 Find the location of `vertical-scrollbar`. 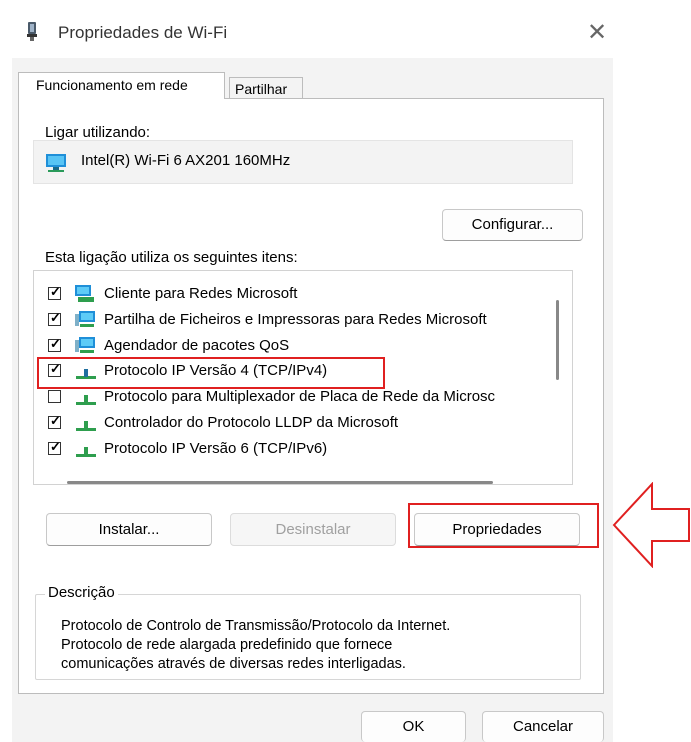

vertical-scrollbar is located at coordinates (557, 340).